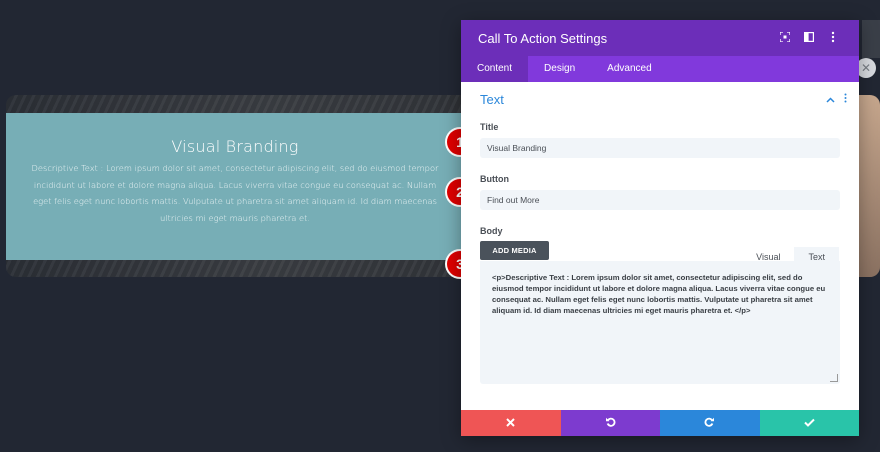 This screenshot has height=452, width=880. I want to click on button-field-label: Button, so click(494, 179).